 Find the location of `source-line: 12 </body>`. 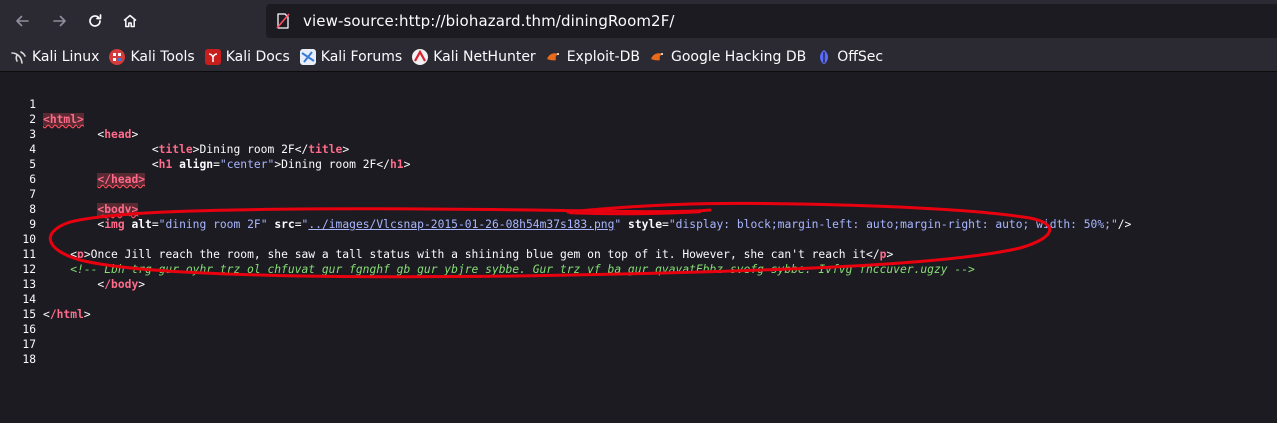

source-line: 12 </body> is located at coordinates (638, 269).